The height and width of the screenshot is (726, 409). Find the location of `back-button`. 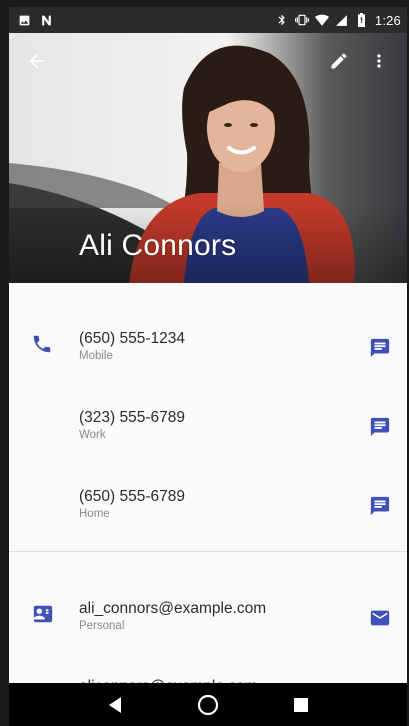

back-button is located at coordinates (37, 61).